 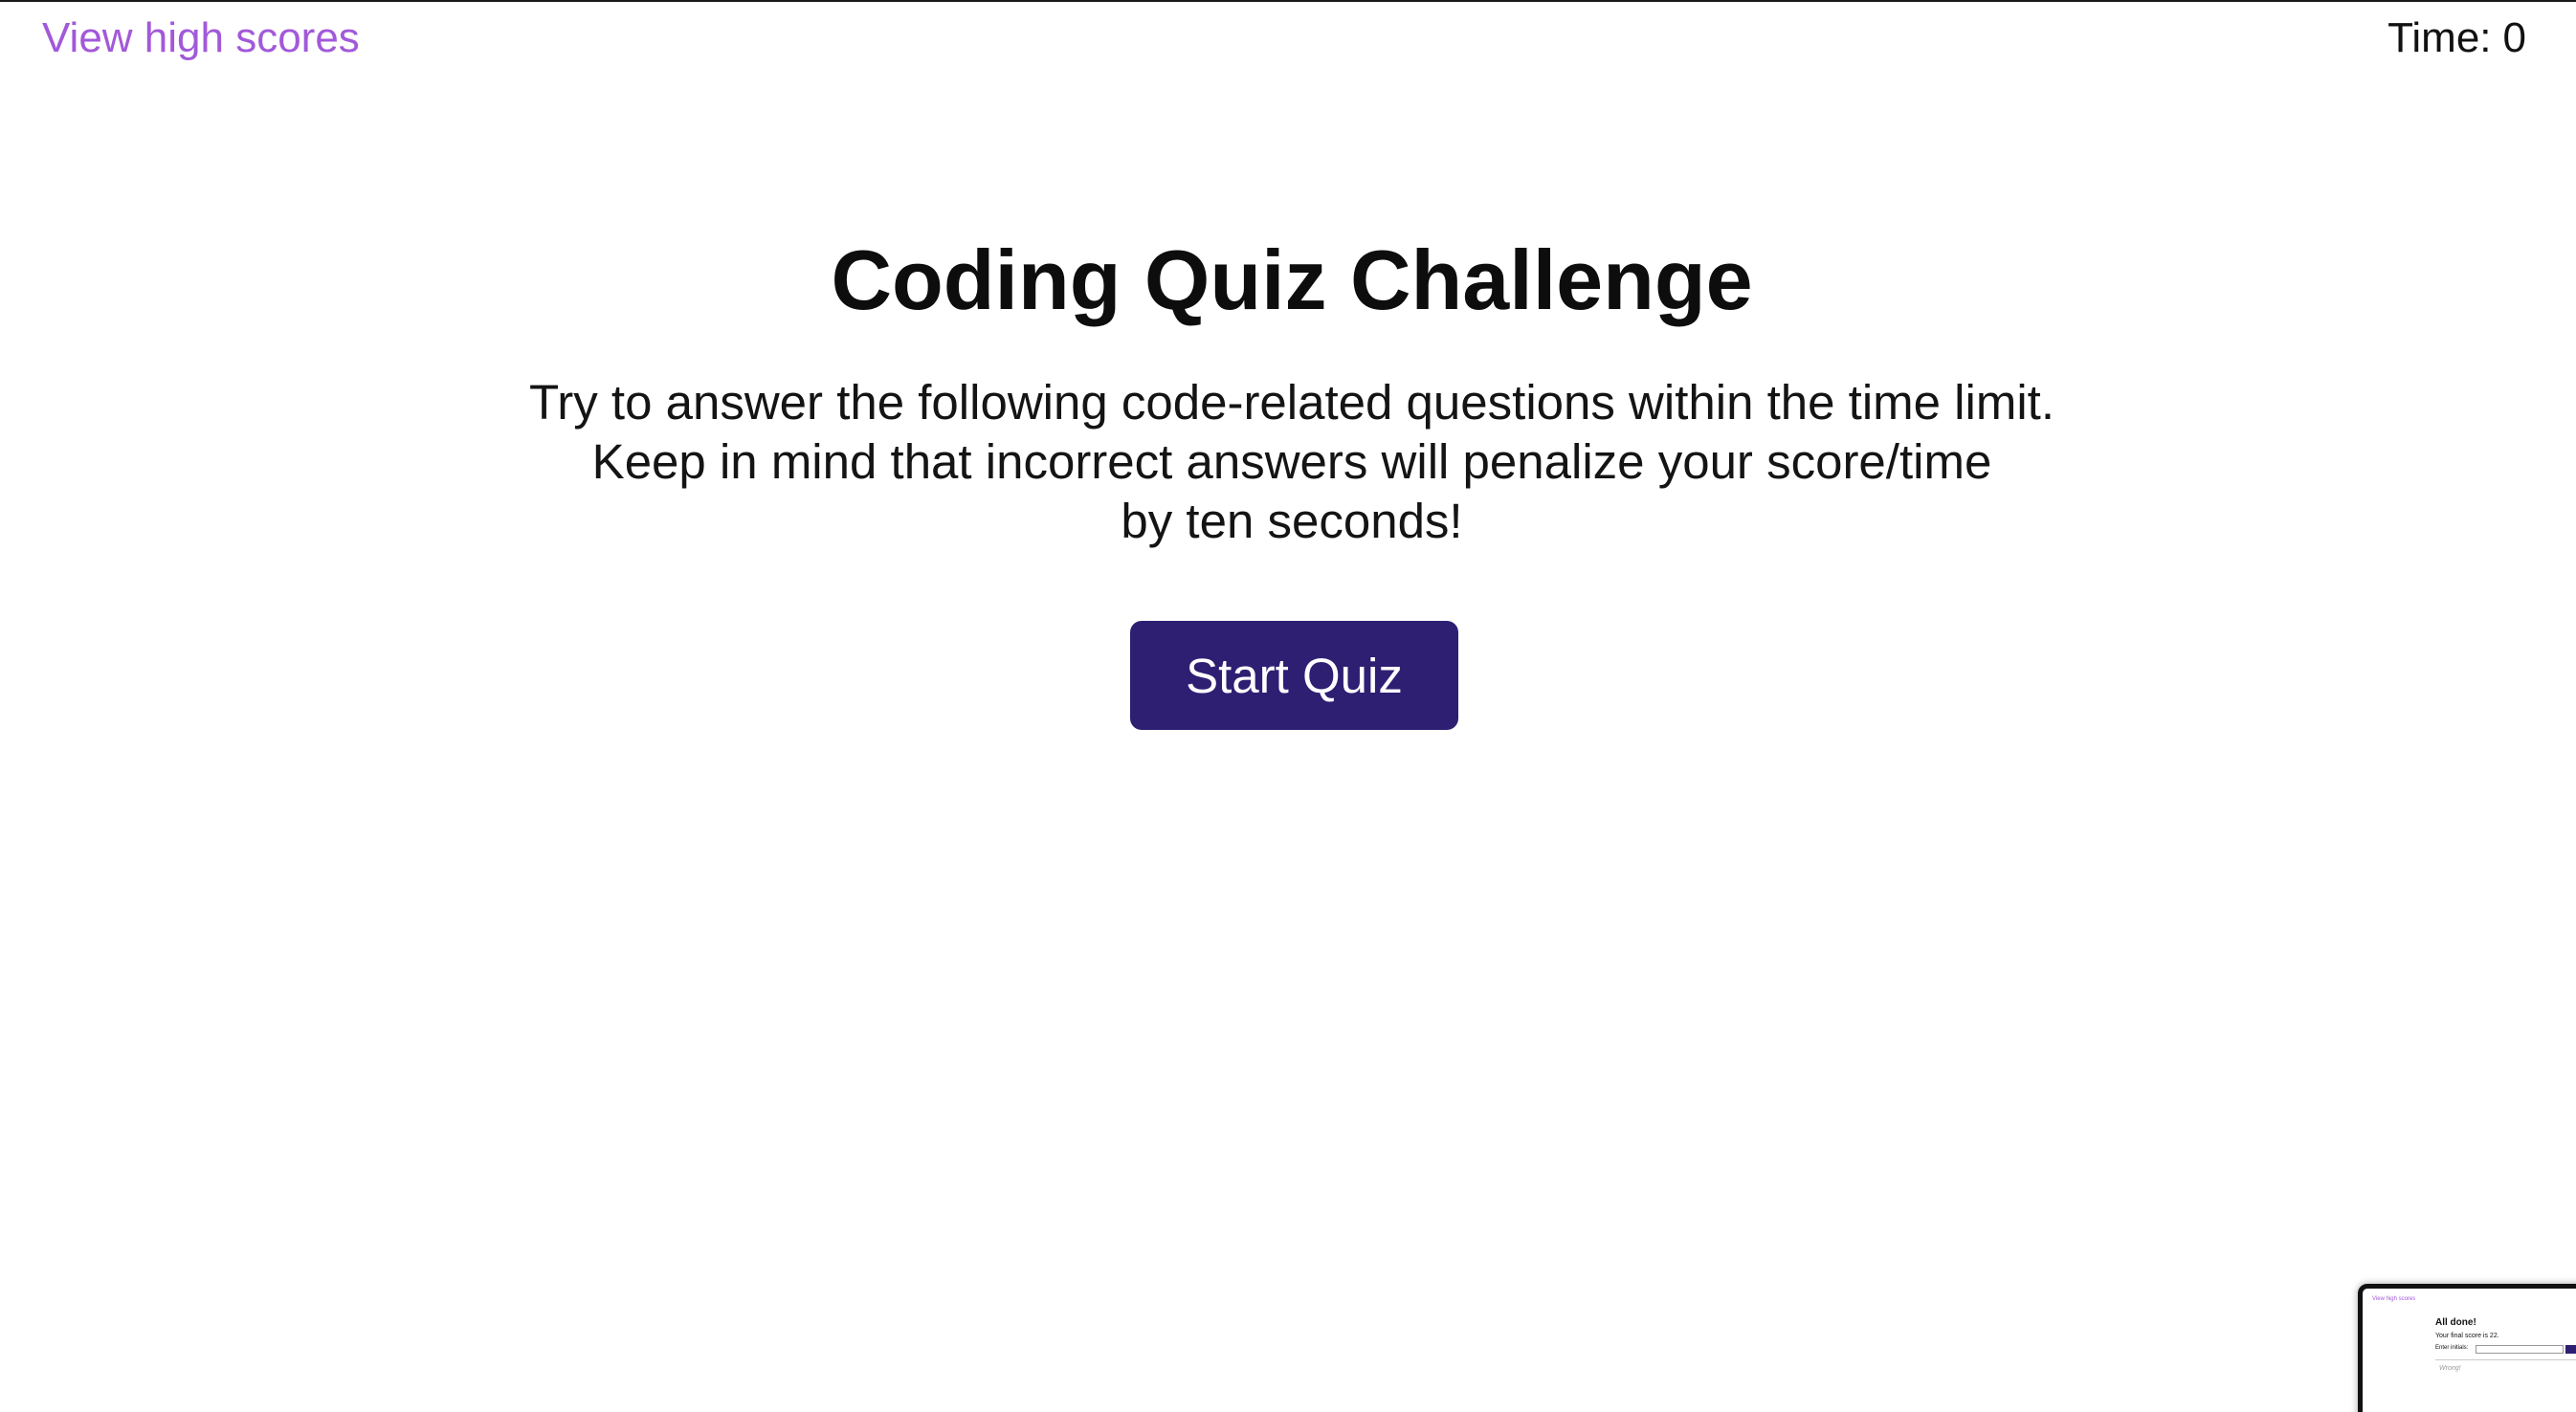 What do you see at coordinates (2439, 37) in the screenshot?
I see `timer-label: Time:` at bounding box center [2439, 37].